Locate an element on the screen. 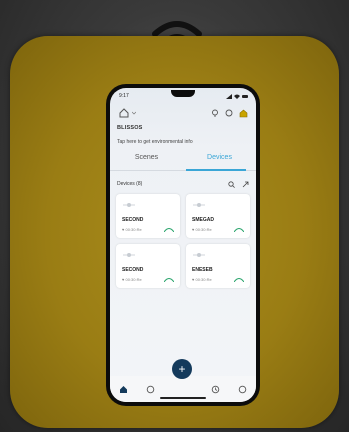  status-time: 9:17 is located at coordinates (124, 96).